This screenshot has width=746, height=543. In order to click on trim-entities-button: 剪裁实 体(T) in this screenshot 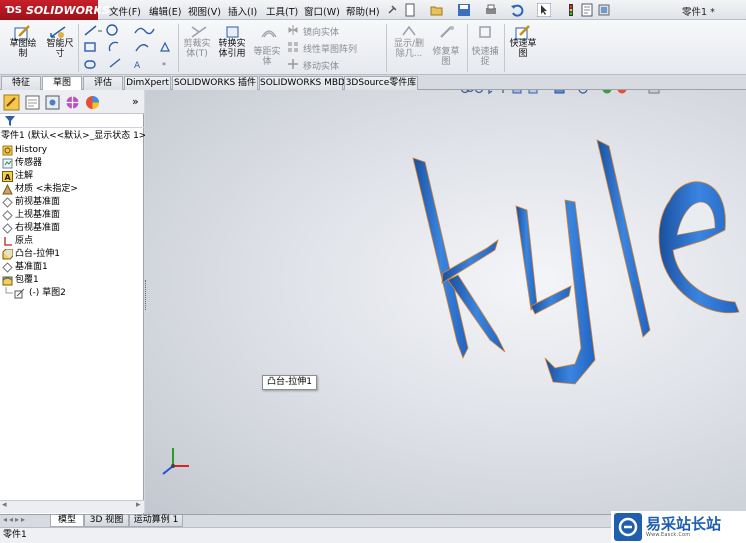, I will do `click(197, 49)`.